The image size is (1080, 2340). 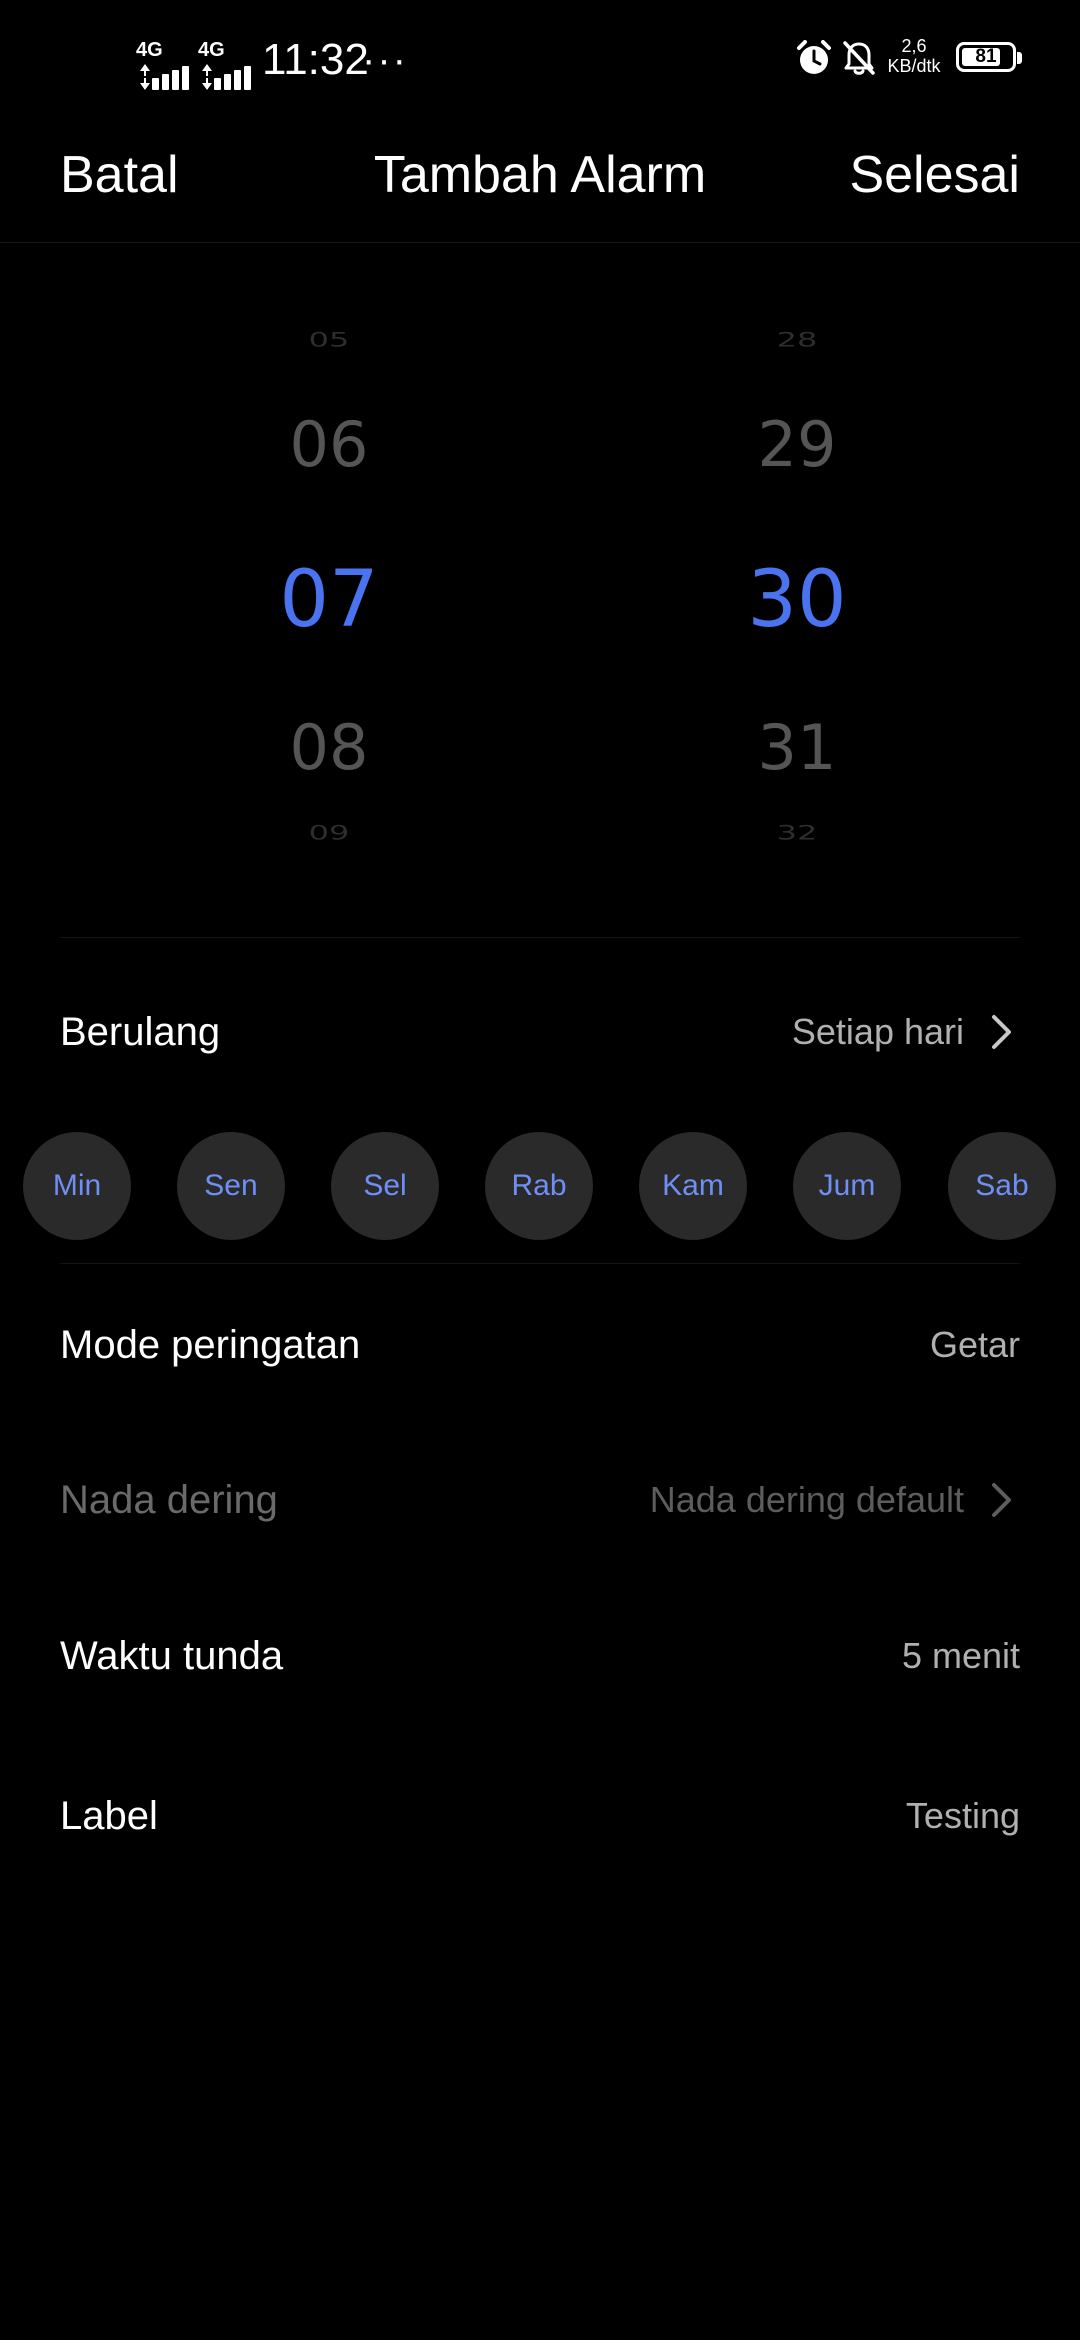 I want to click on minute-wheel: 28 29 30 31 32, so click(x=797, y=590).